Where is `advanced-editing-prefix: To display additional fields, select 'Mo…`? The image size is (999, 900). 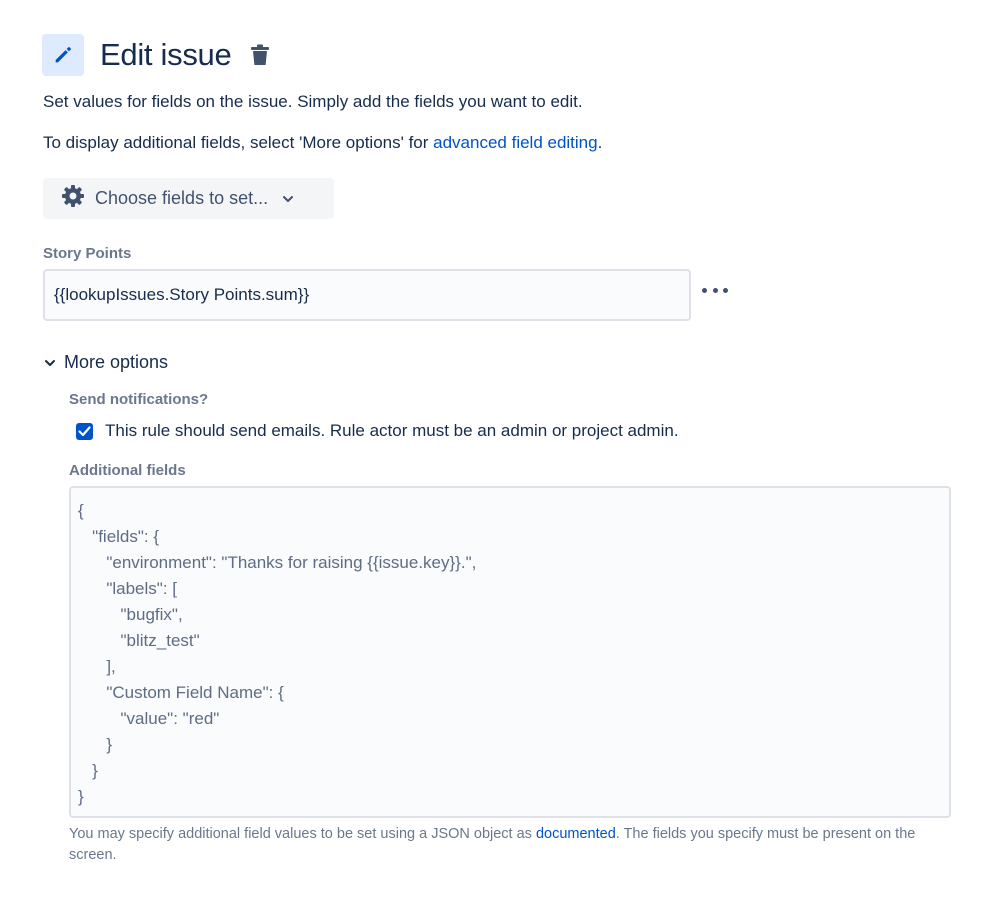
advanced-editing-prefix: To display additional fields, select 'Mo… is located at coordinates (238, 142).